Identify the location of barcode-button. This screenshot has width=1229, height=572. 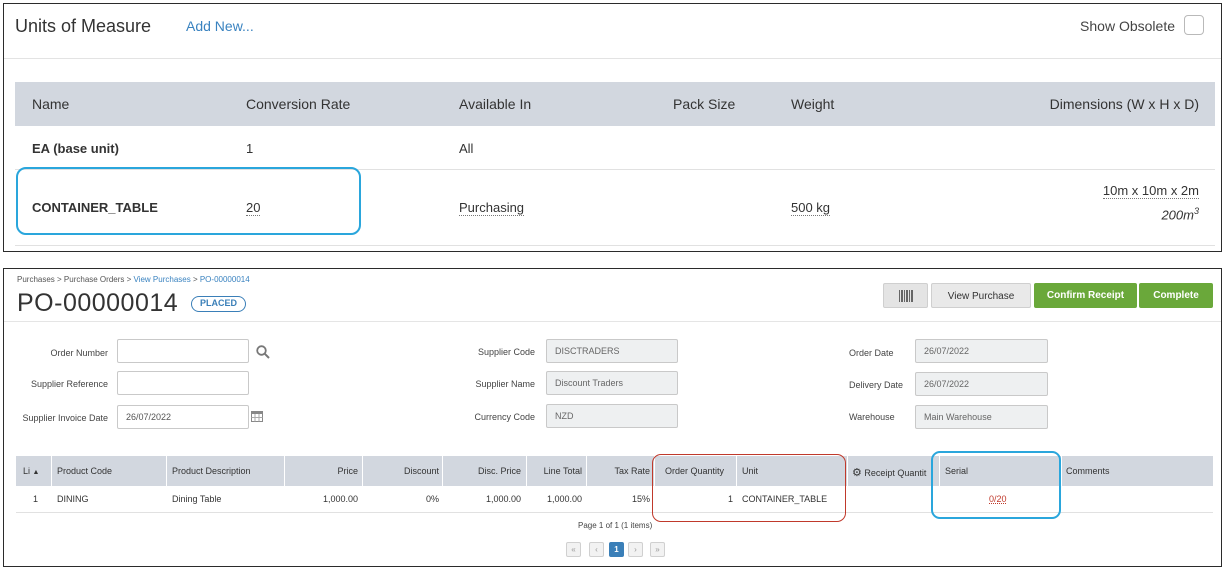
(905, 295).